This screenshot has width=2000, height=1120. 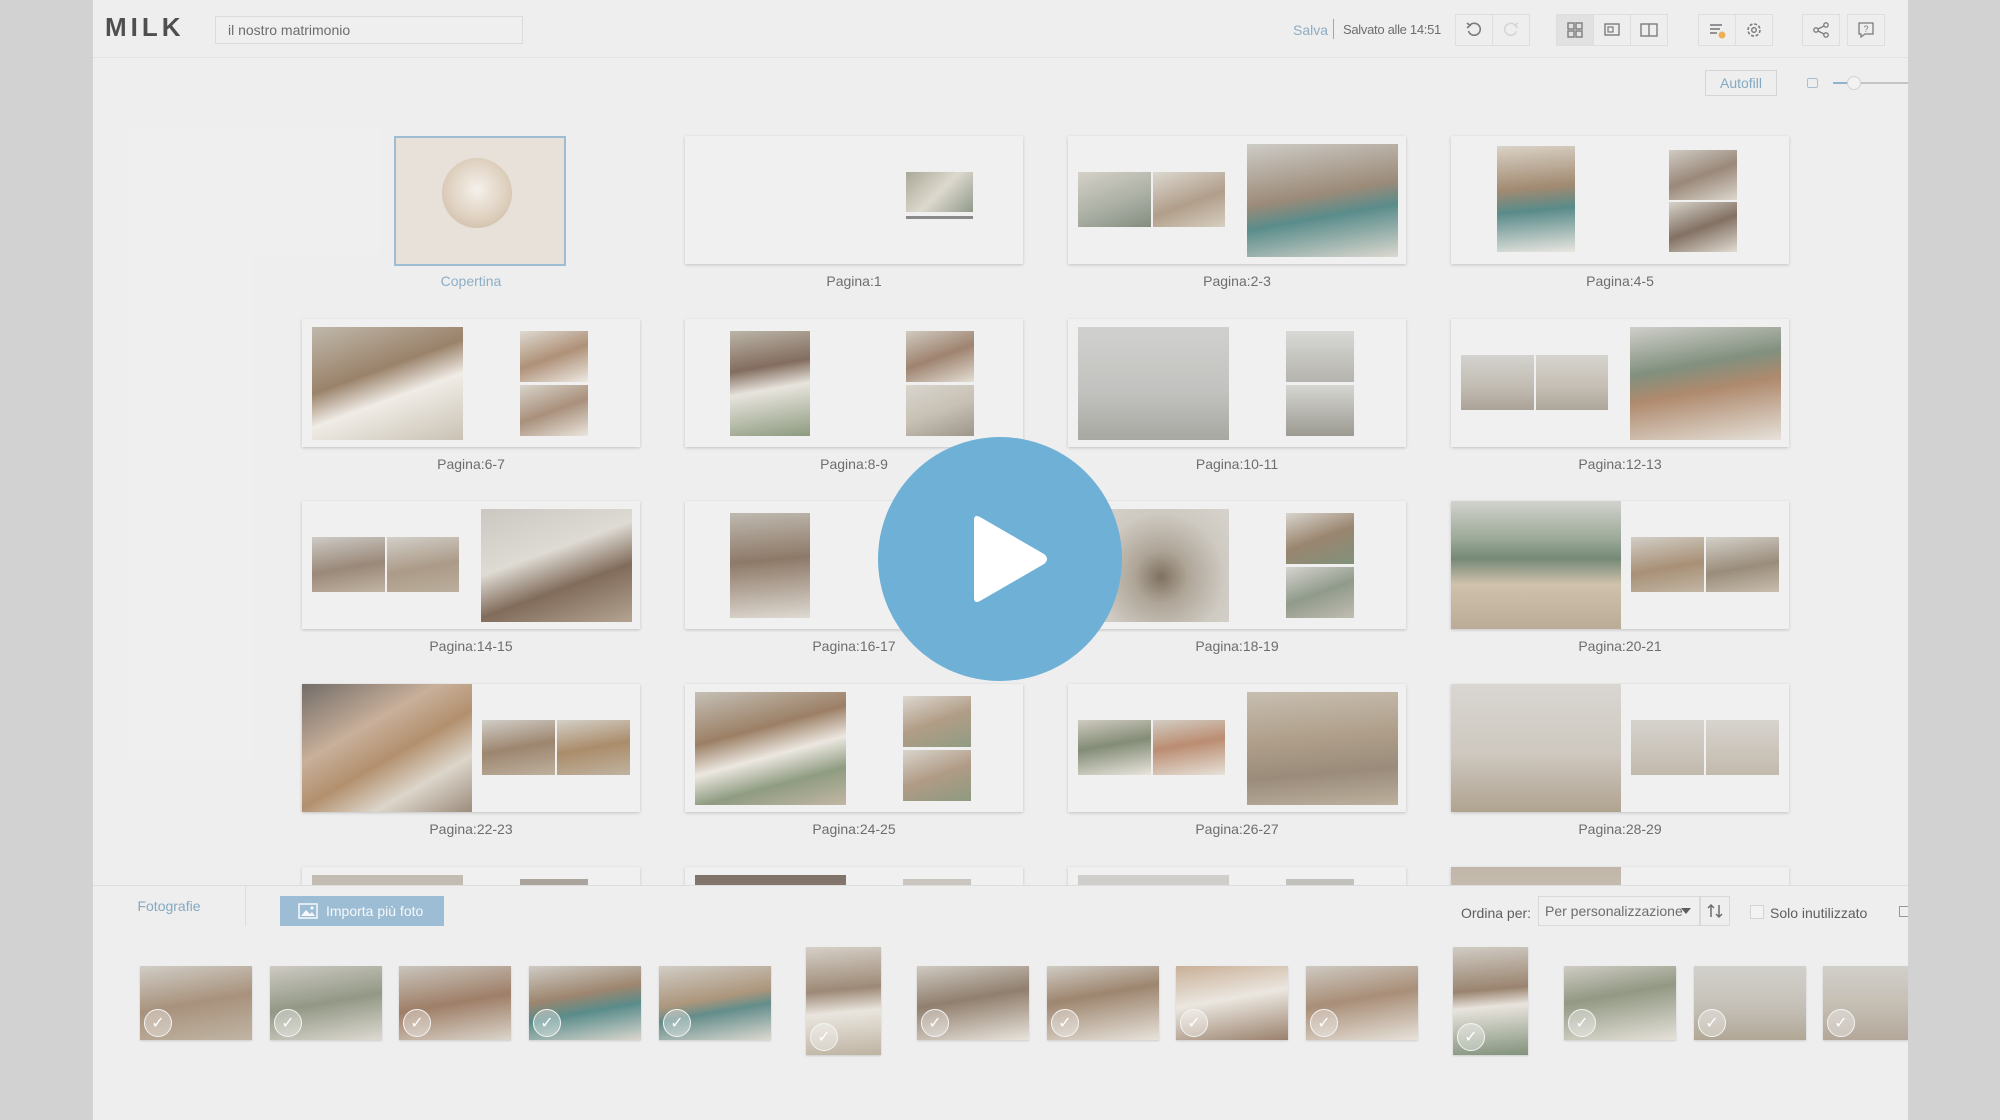 What do you see at coordinates (1903, 911) in the screenshot?
I see `panel-toggle-icon` at bounding box center [1903, 911].